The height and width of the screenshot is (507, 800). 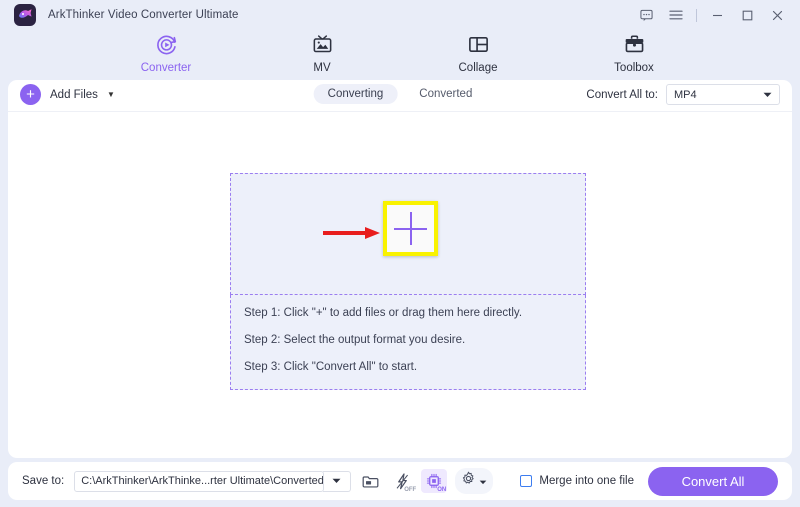 What do you see at coordinates (166, 68) in the screenshot?
I see `tab-converter-label: Converter` at bounding box center [166, 68].